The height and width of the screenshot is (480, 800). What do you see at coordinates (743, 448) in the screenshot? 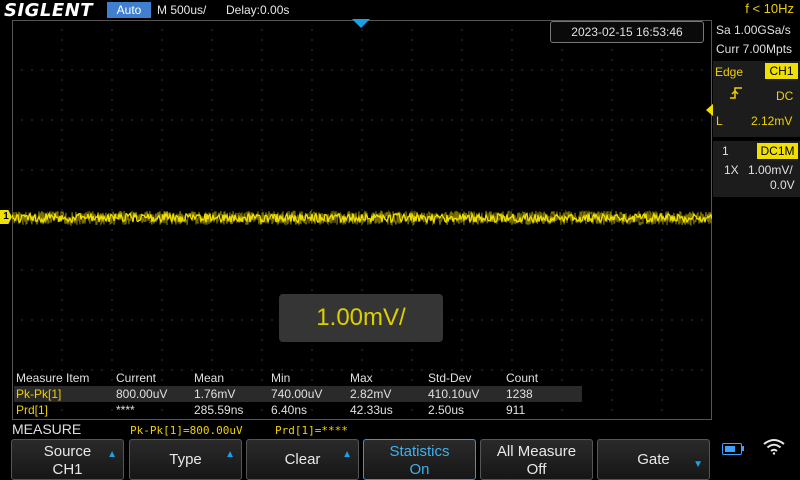
I see `battery-tip` at bounding box center [743, 448].